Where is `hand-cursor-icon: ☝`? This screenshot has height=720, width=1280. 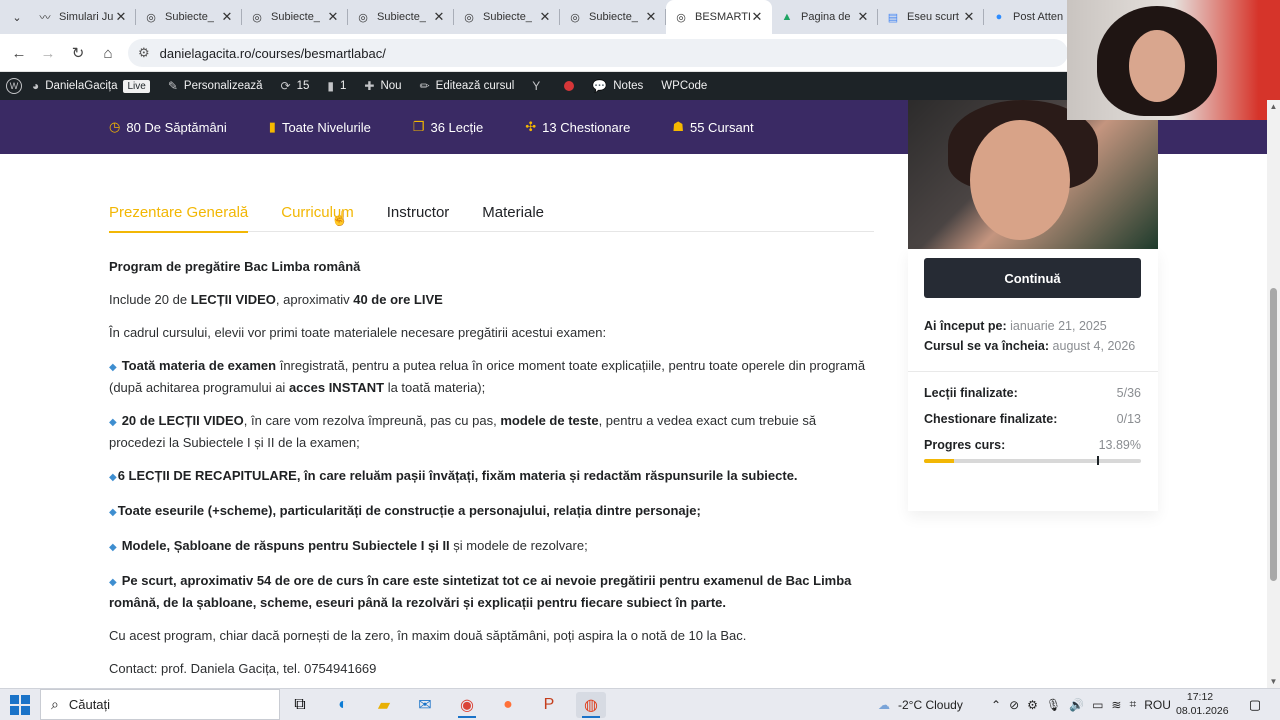
hand-cursor-icon: ☝ is located at coordinates (340, 218).